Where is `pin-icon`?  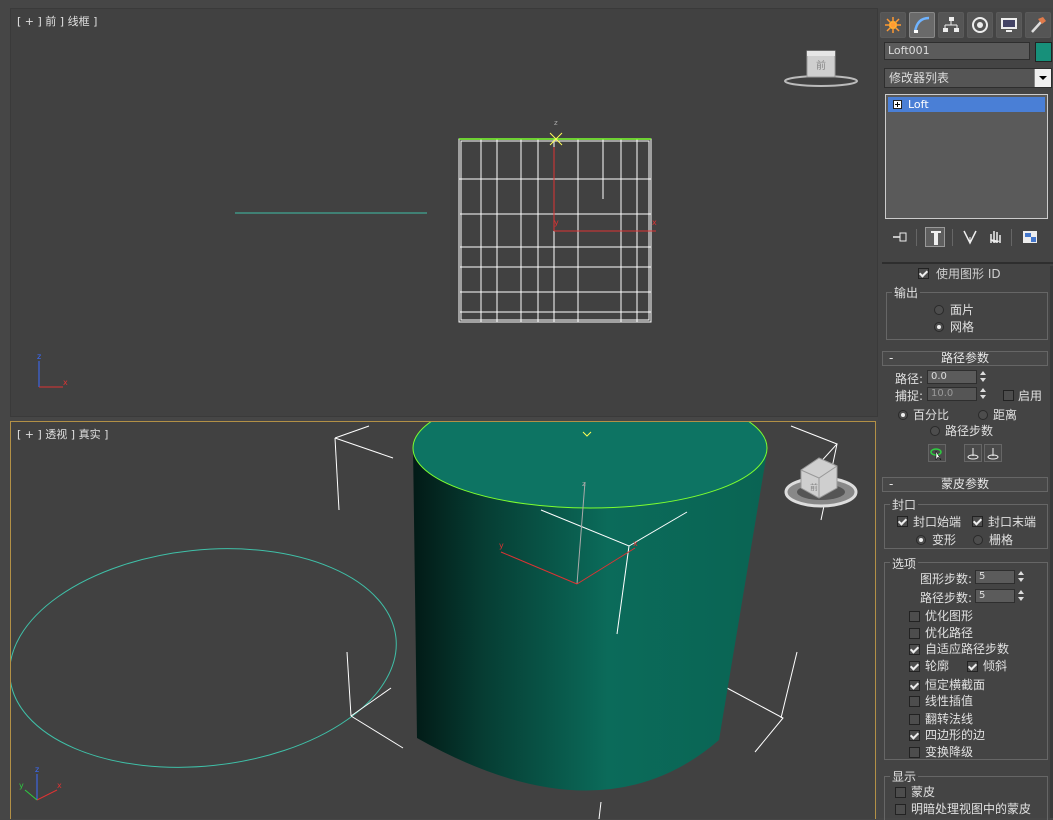 pin-icon is located at coordinates (900, 237).